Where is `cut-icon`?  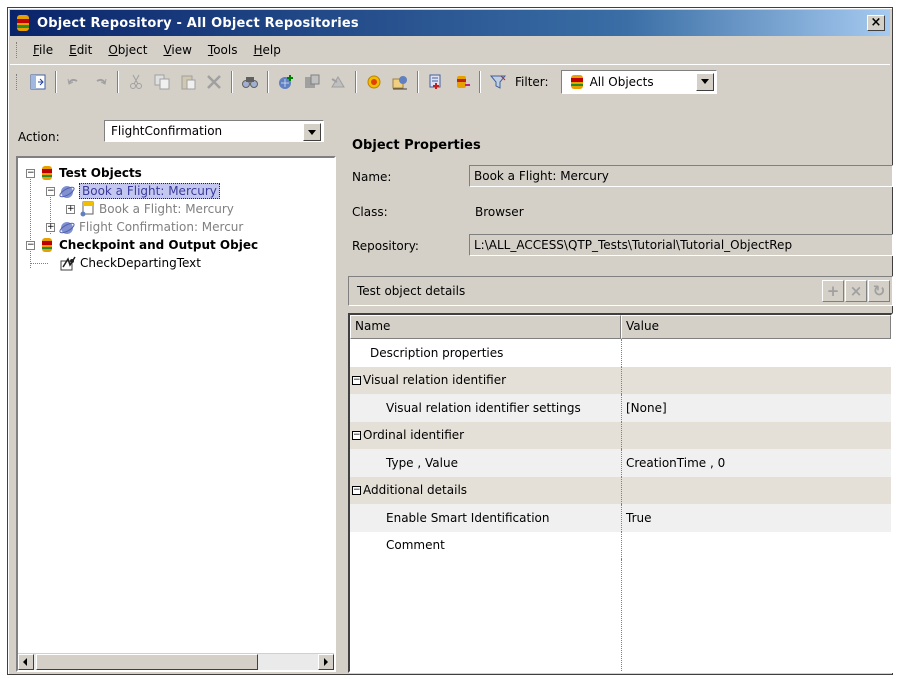
cut-icon is located at coordinates (136, 82).